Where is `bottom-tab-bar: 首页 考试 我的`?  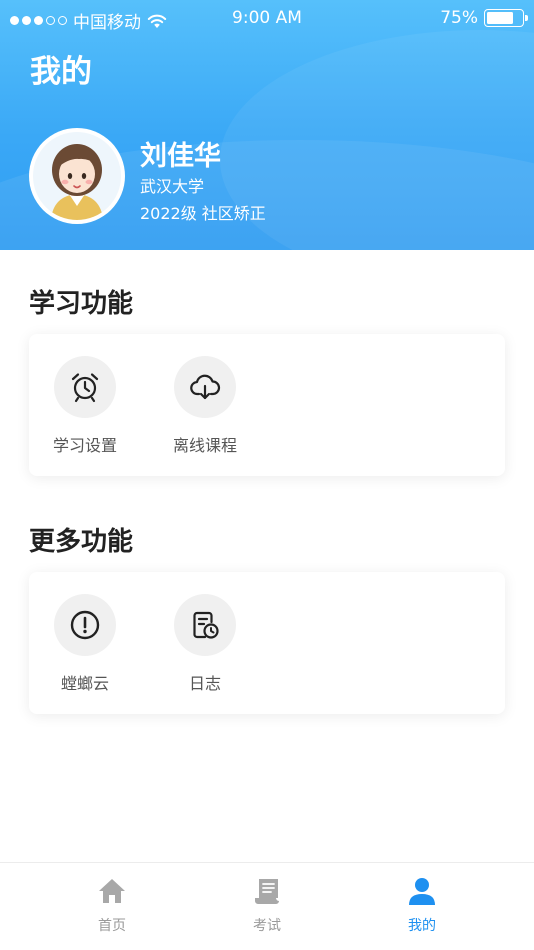 bottom-tab-bar: 首页 考试 我的 is located at coordinates (267, 906).